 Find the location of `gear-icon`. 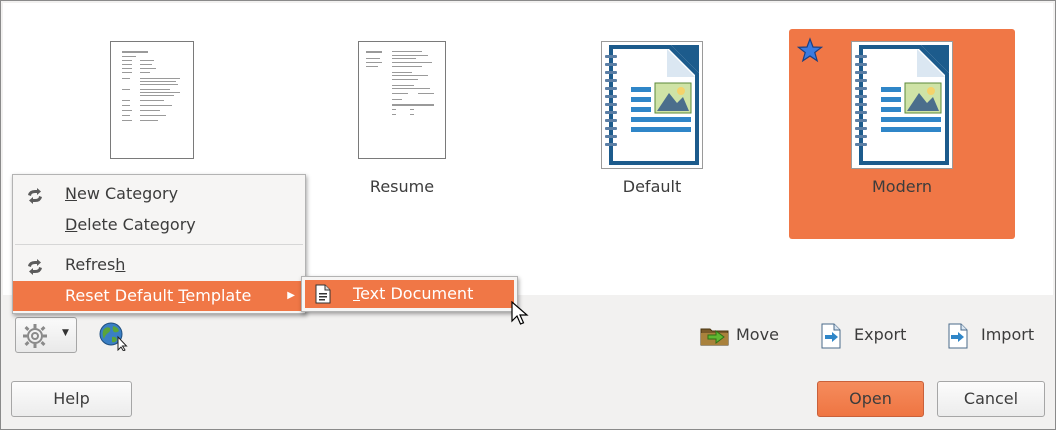

gear-icon is located at coordinates (35, 338).